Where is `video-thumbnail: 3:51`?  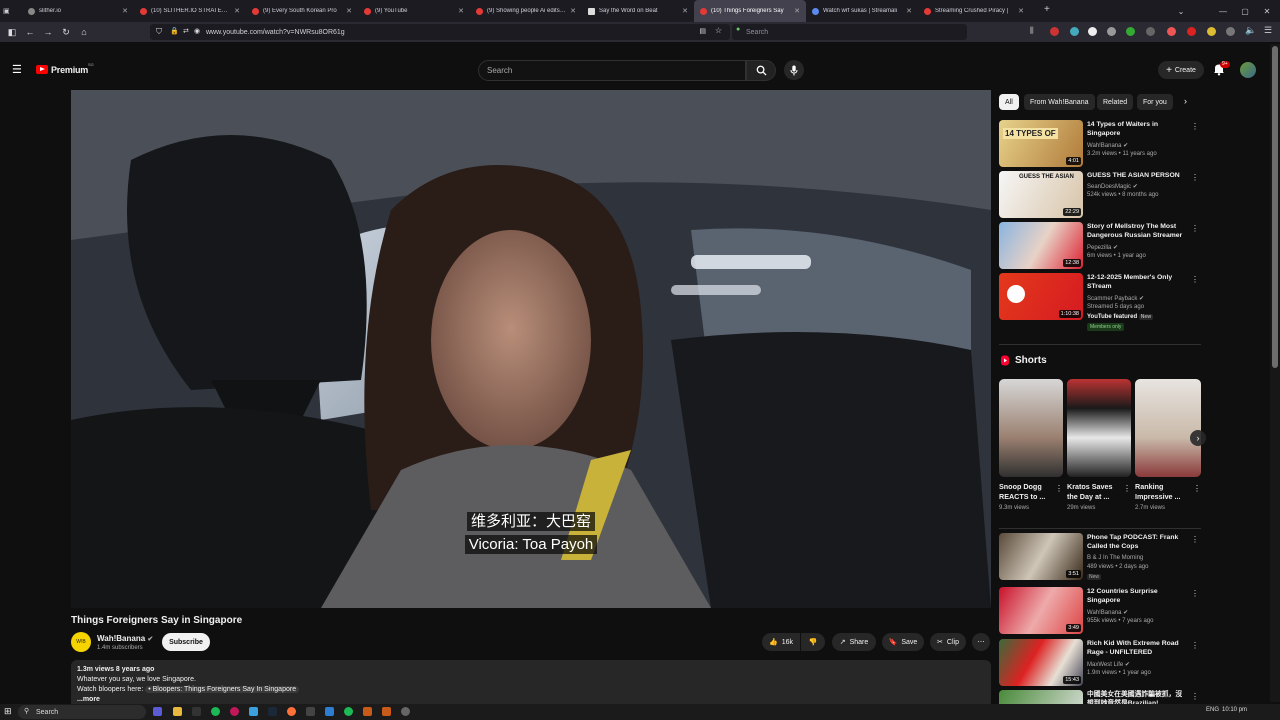 video-thumbnail: 3:51 is located at coordinates (1041, 556).